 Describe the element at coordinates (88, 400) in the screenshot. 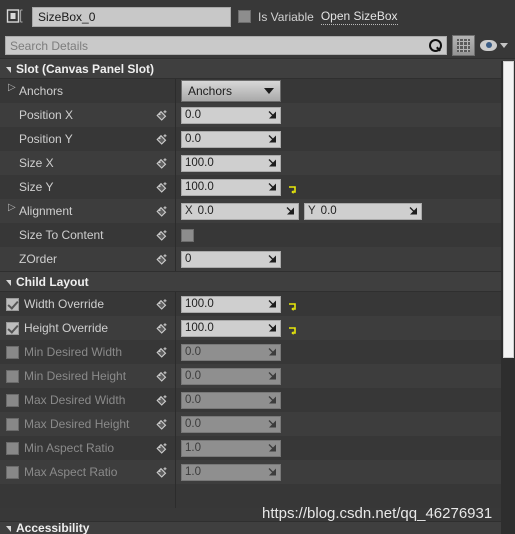

I see `property-name-cell: Max Desired Width` at that location.